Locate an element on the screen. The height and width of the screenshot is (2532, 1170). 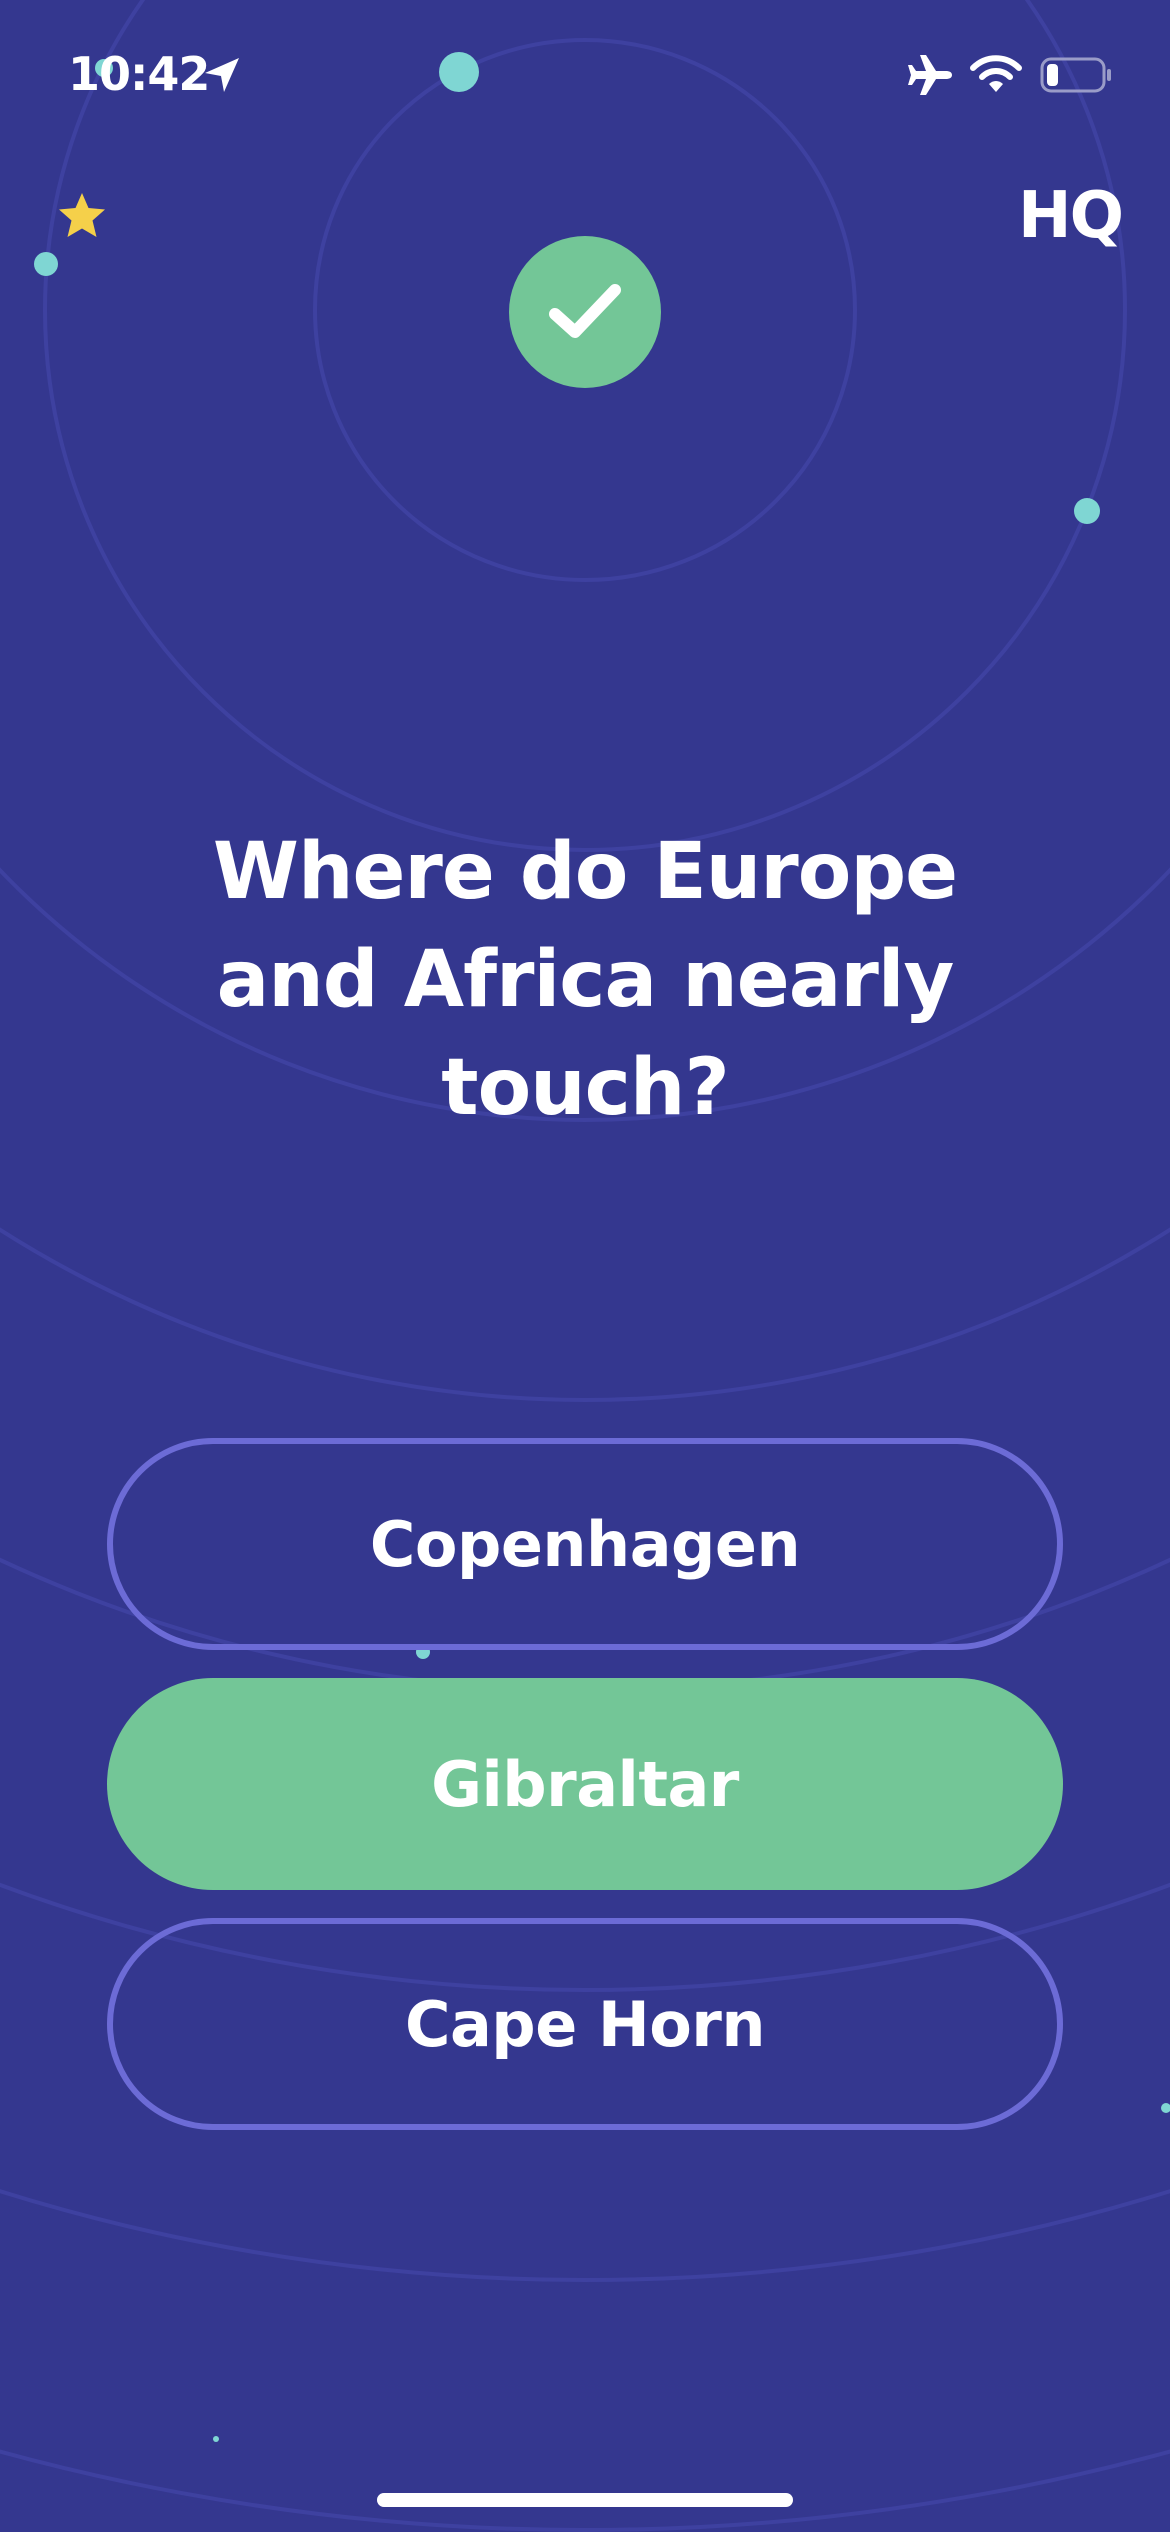
answer-option-cape-horn: Cape Horn is located at coordinates (585, 2024).